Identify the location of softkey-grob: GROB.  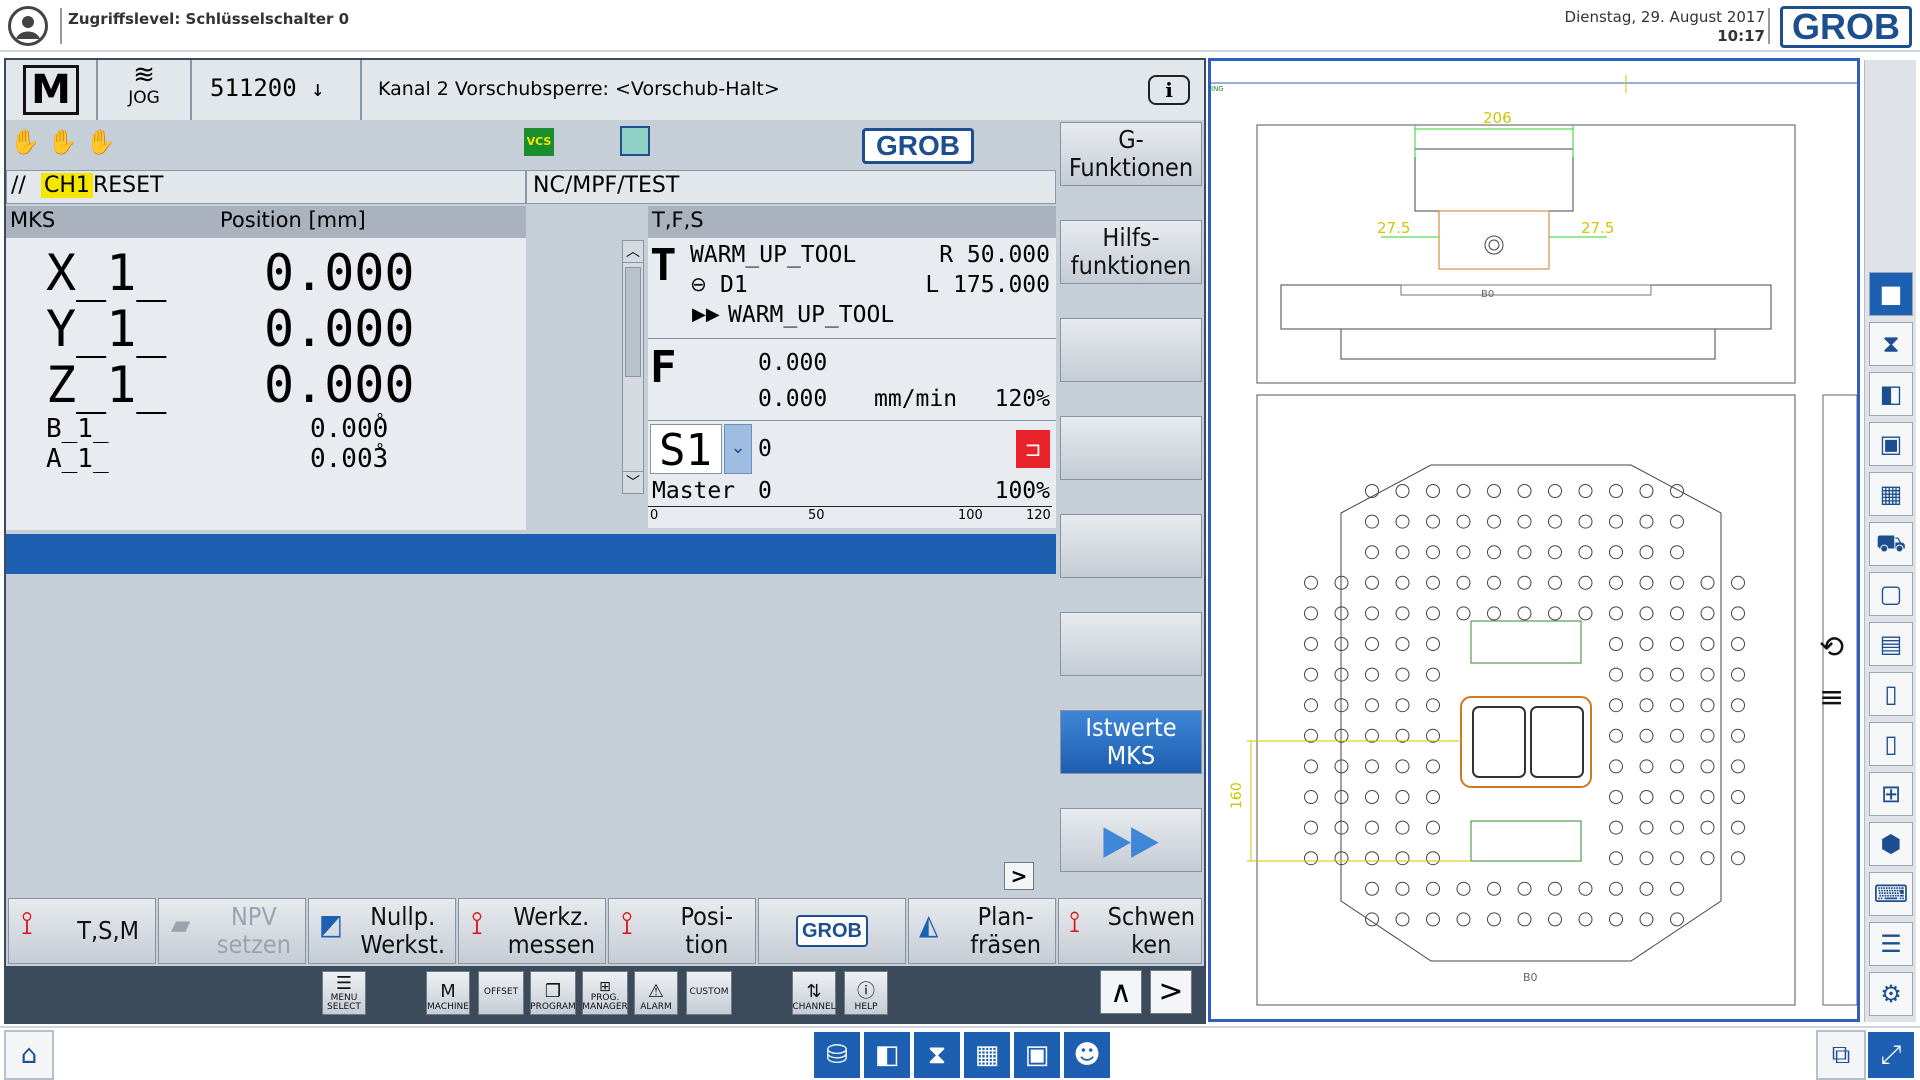
(832, 931).